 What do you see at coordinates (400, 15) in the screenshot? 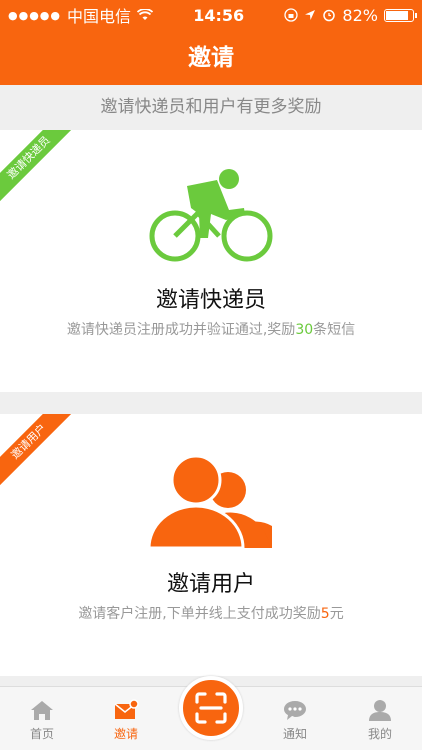
I see `battery-icon` at bounding box center [400, 15].